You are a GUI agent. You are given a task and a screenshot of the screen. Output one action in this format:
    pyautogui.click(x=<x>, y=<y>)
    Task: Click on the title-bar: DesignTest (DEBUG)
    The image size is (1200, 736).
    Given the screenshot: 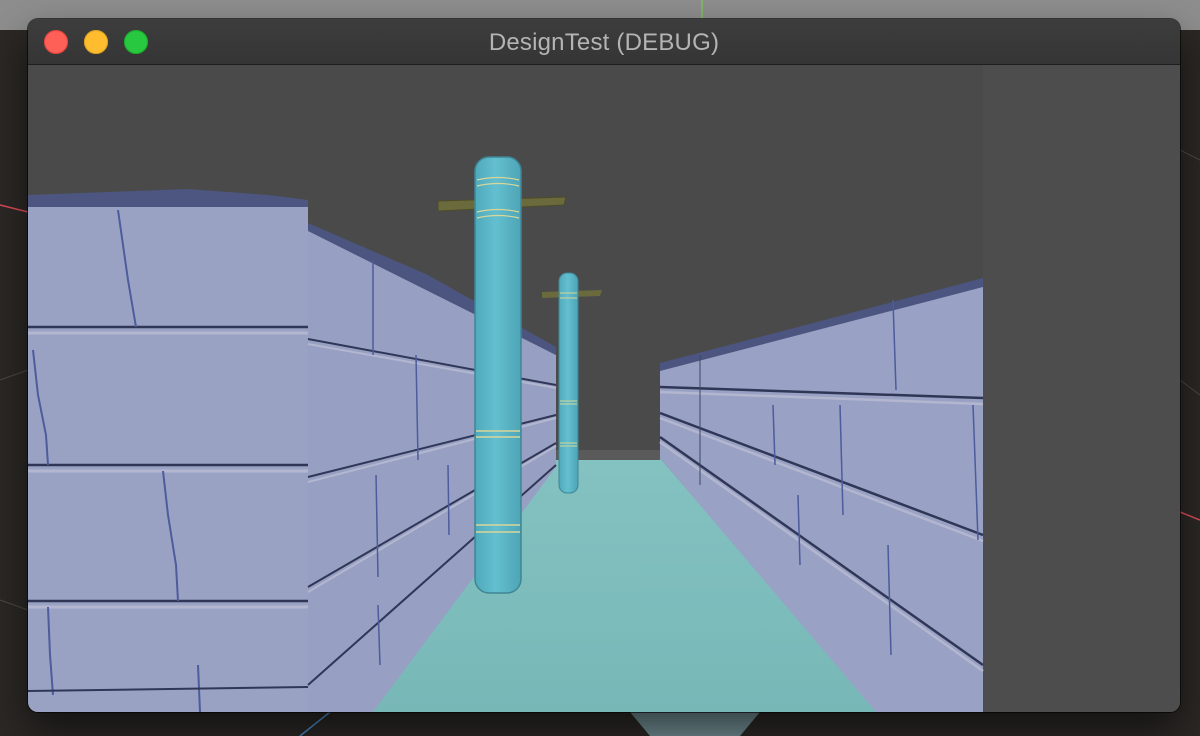 What is the action you would take?
    pyautogui.click(x=604, y=42)
    